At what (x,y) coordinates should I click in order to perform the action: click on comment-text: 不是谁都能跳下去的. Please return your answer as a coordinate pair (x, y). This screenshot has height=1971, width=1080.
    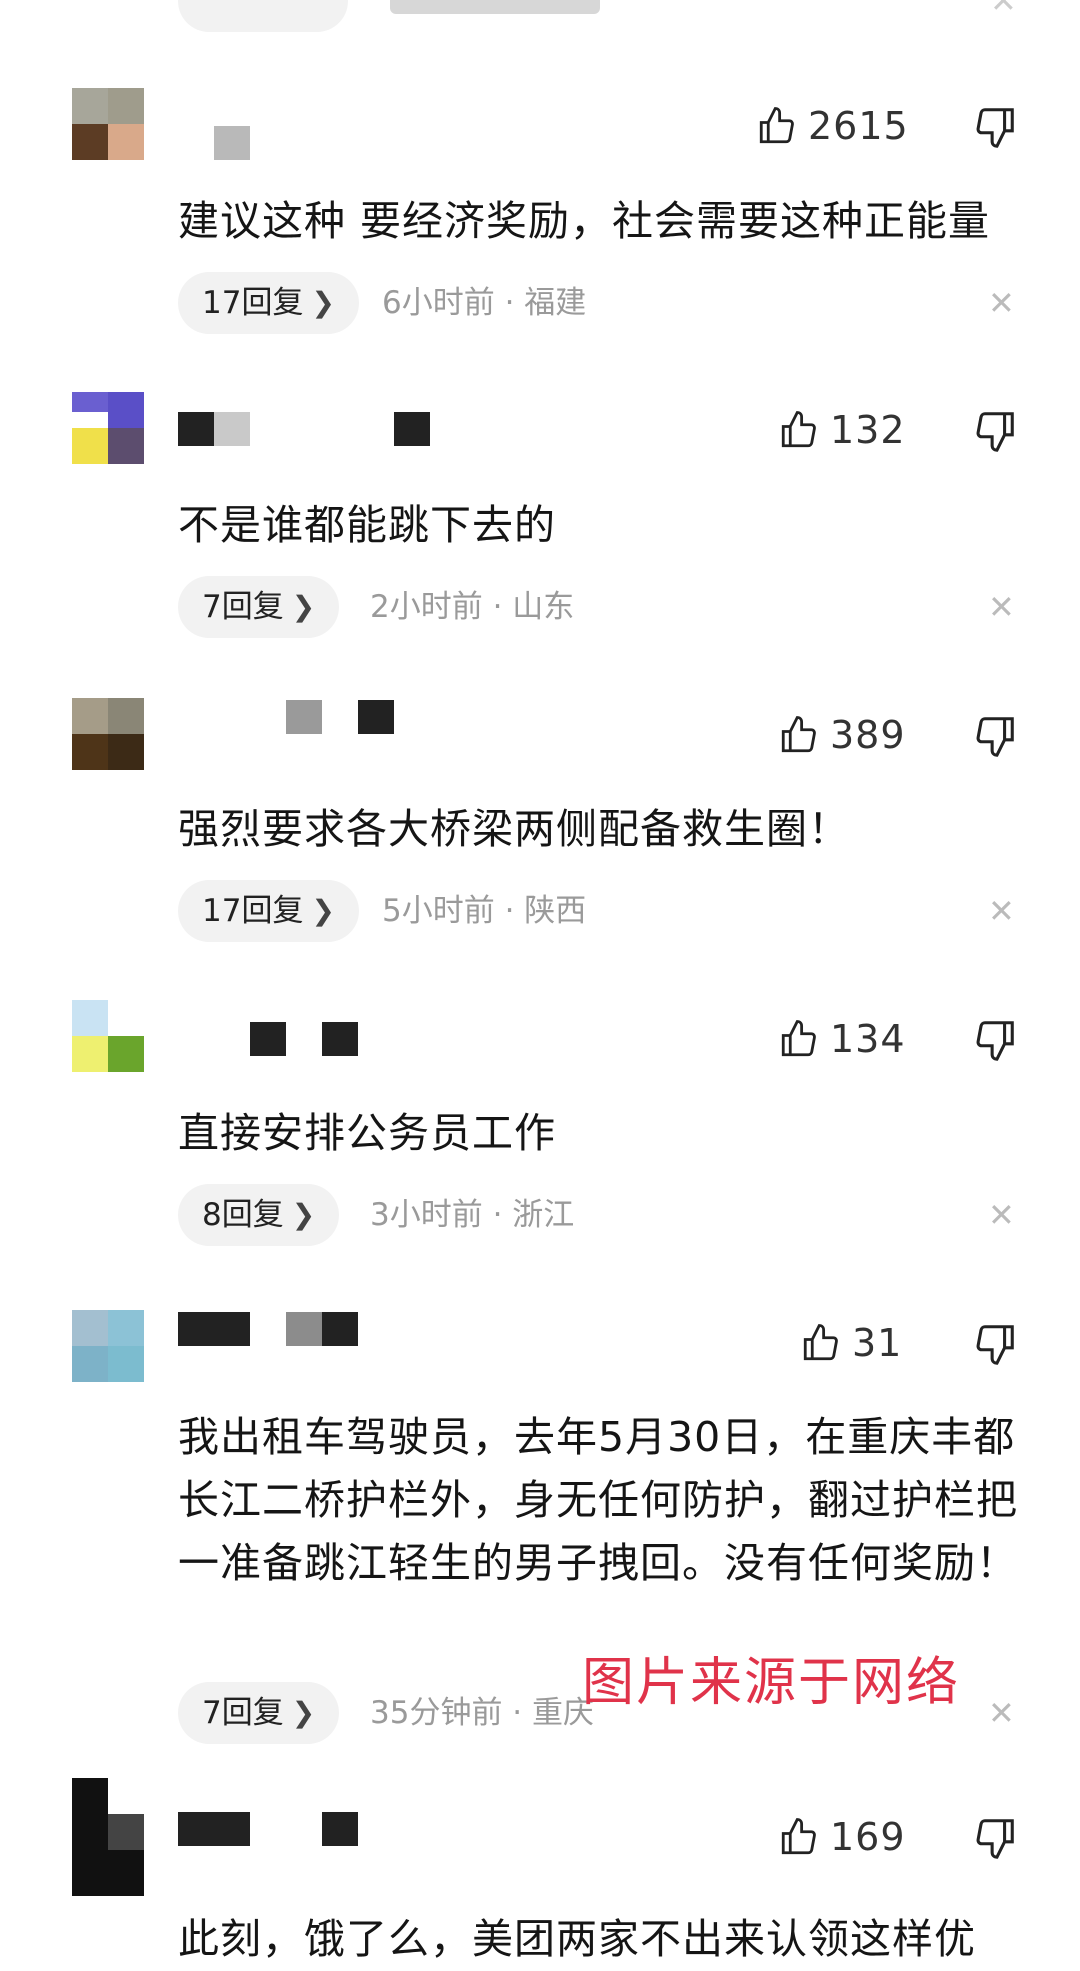
    Looking at the image, I should click on (367, 525).